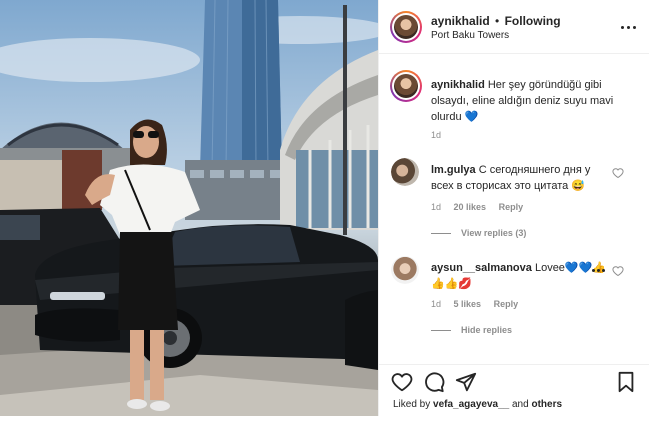 The image size is (649, 422). I want to click on location-link: Port Baku Towers, so click(470, 35).